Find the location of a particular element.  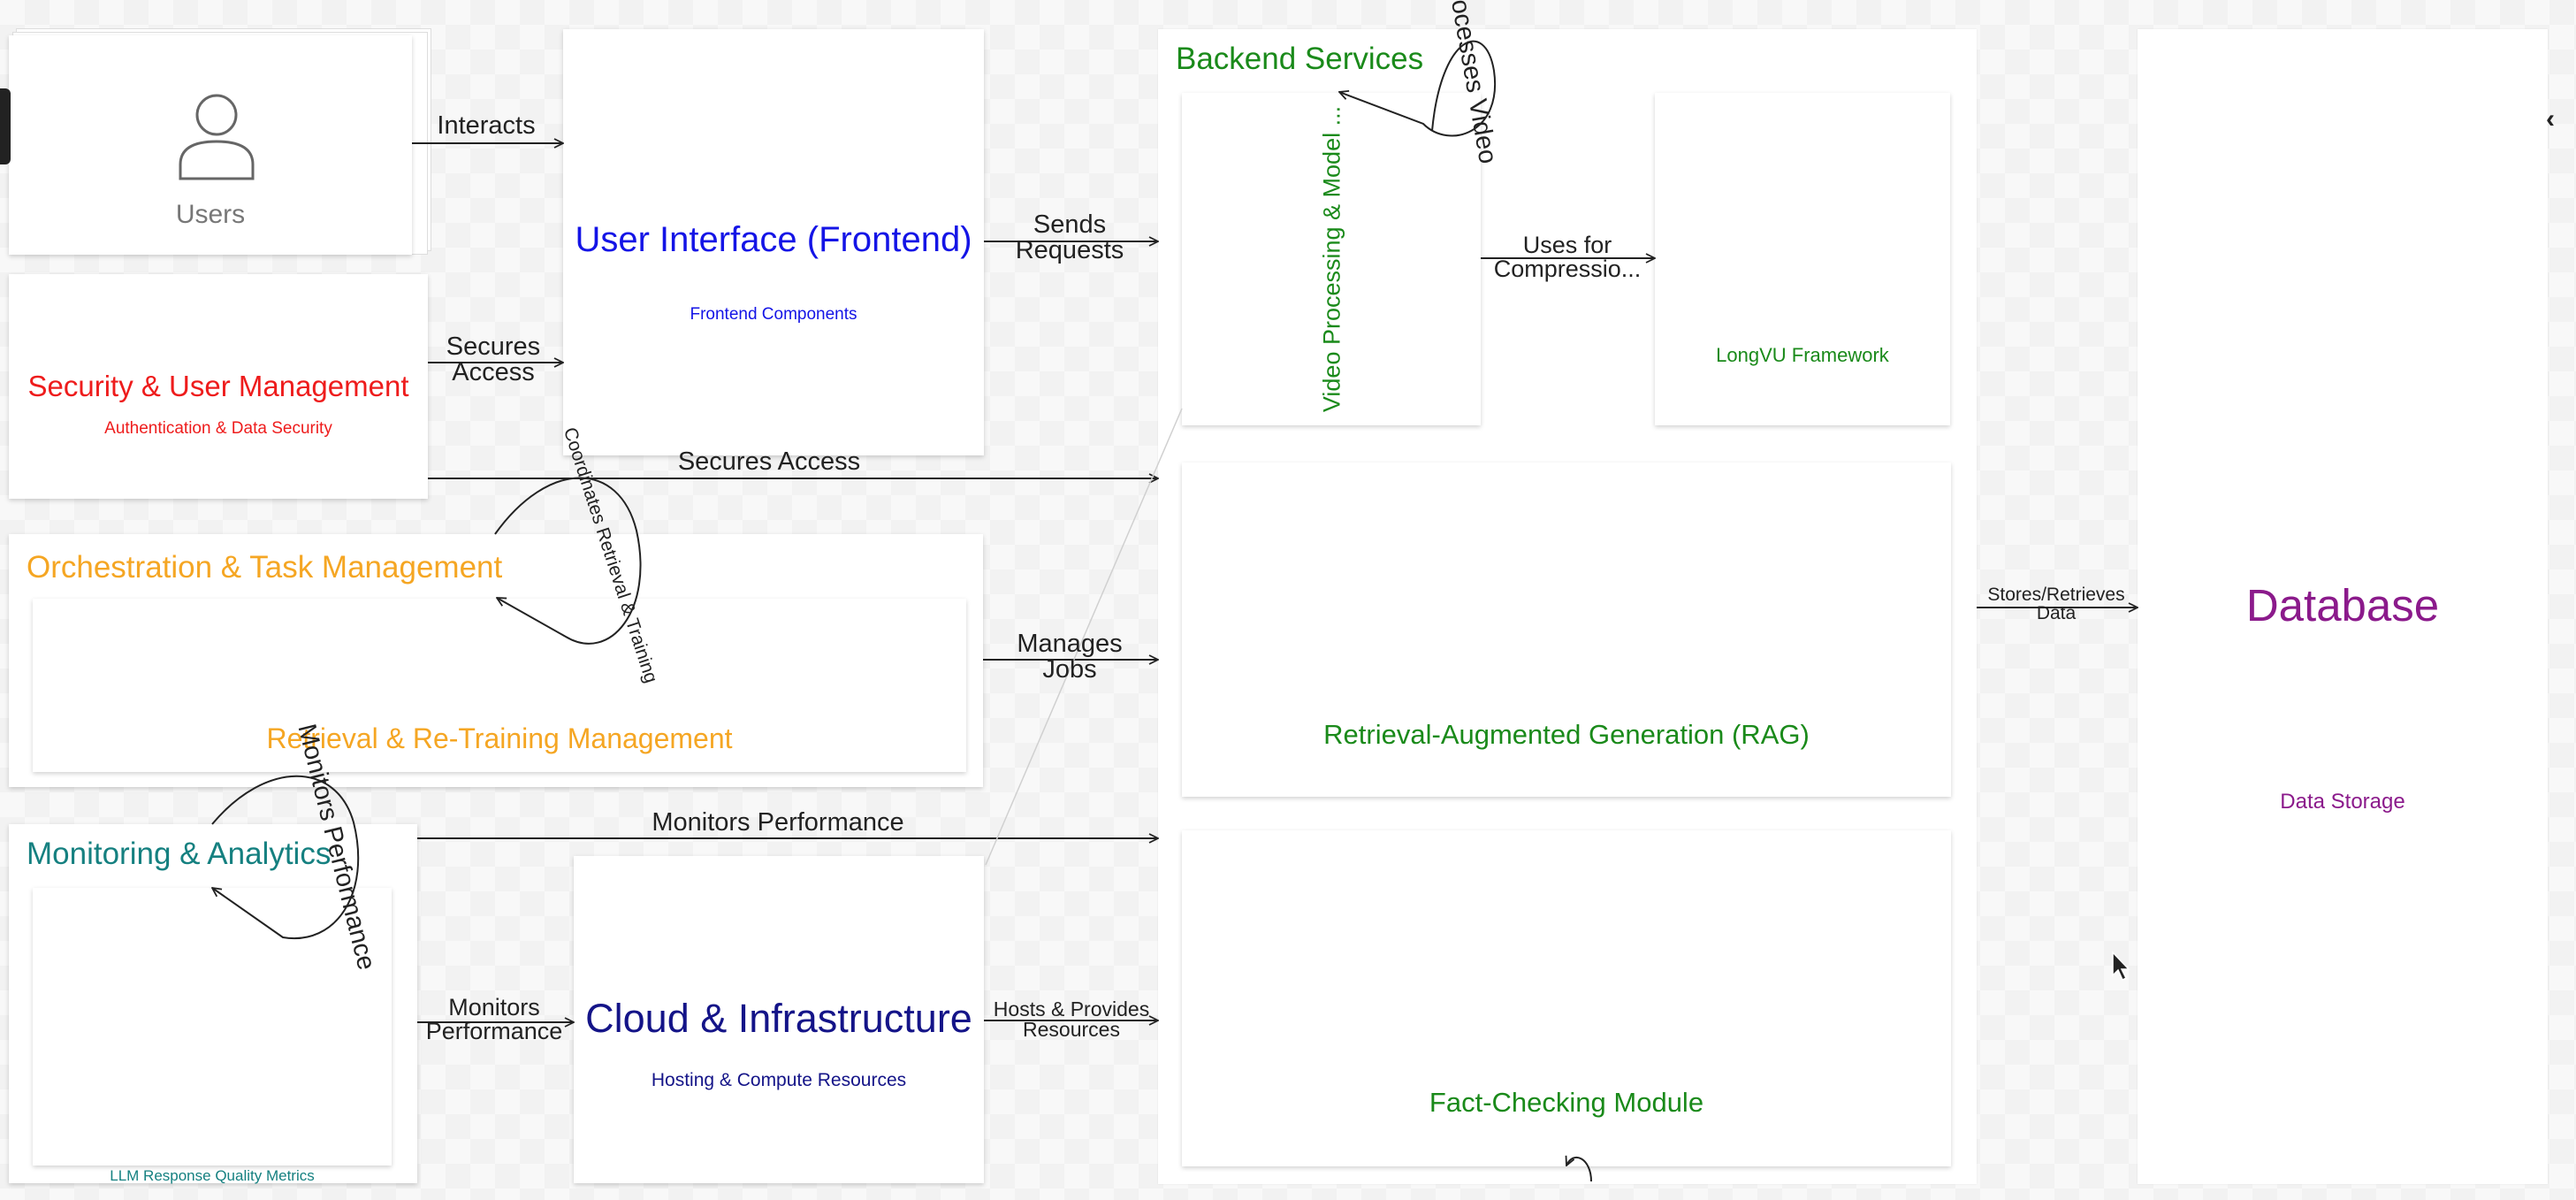

loop-factcheck is located at coordinates (1579, 1170).